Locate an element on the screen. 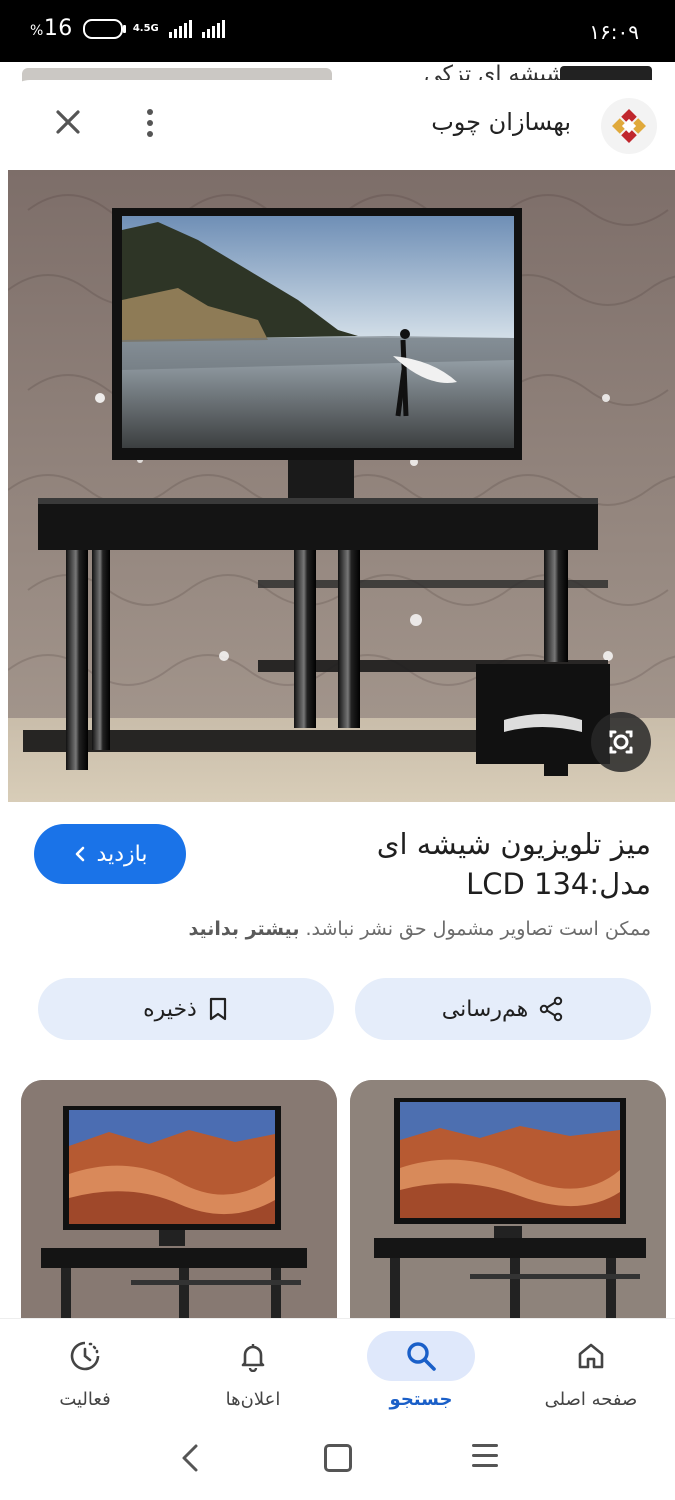 Image resolution: width=675 pixels, height=1500 pixels. bell-icon is located at coordinates (253, 1356).